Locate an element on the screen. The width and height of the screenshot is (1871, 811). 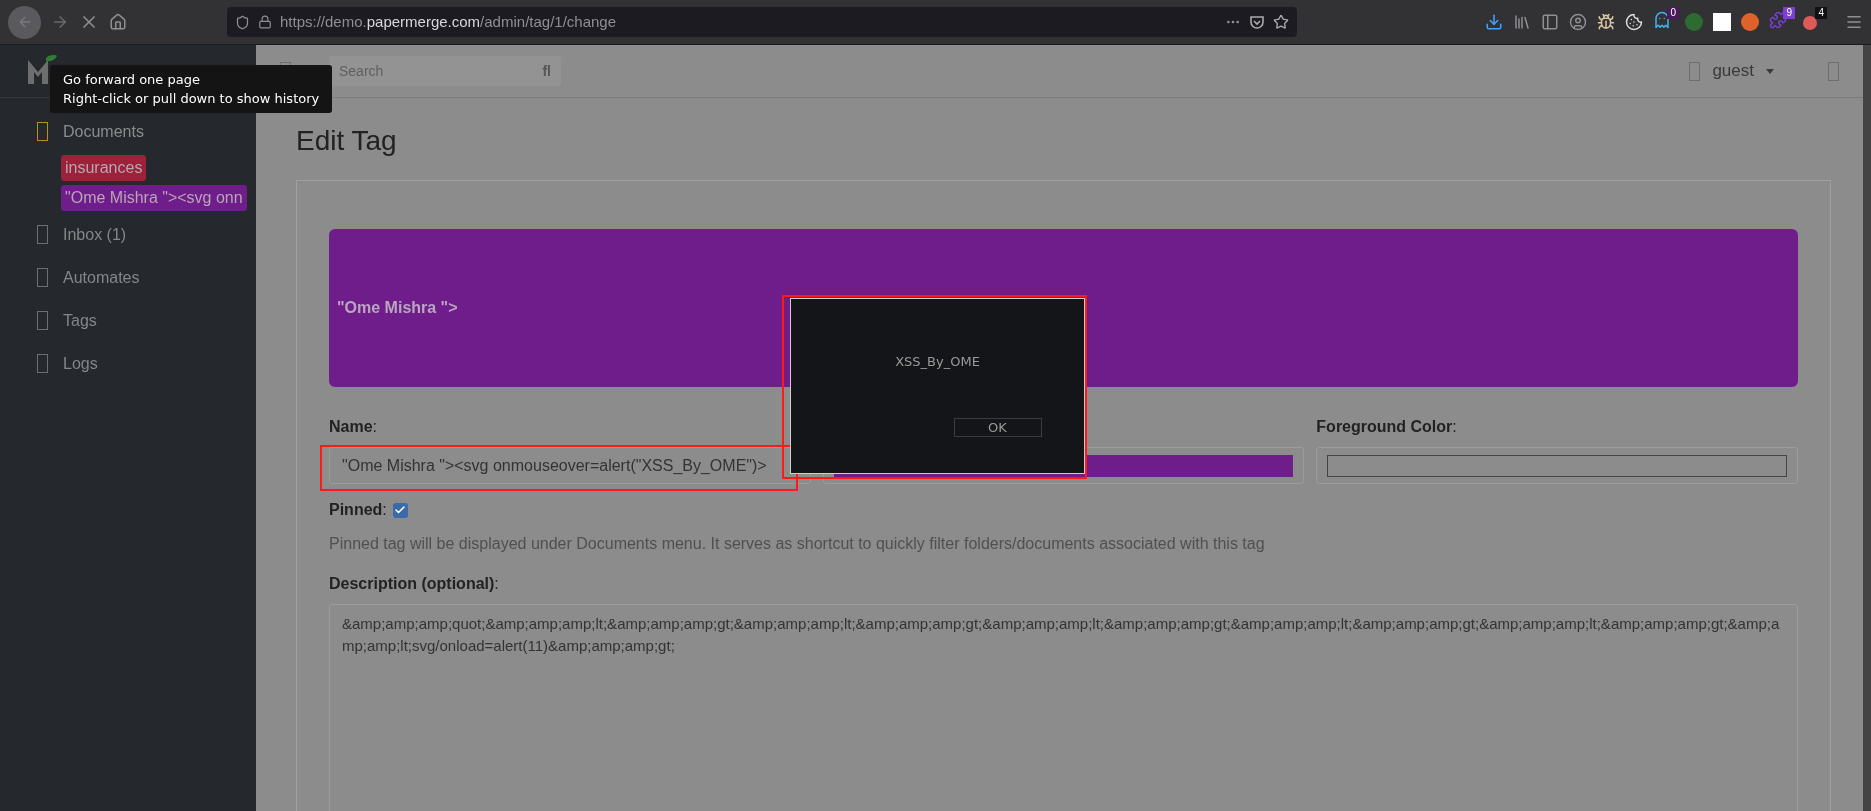
sidebar-icon is located at coordinates (1550, 22).